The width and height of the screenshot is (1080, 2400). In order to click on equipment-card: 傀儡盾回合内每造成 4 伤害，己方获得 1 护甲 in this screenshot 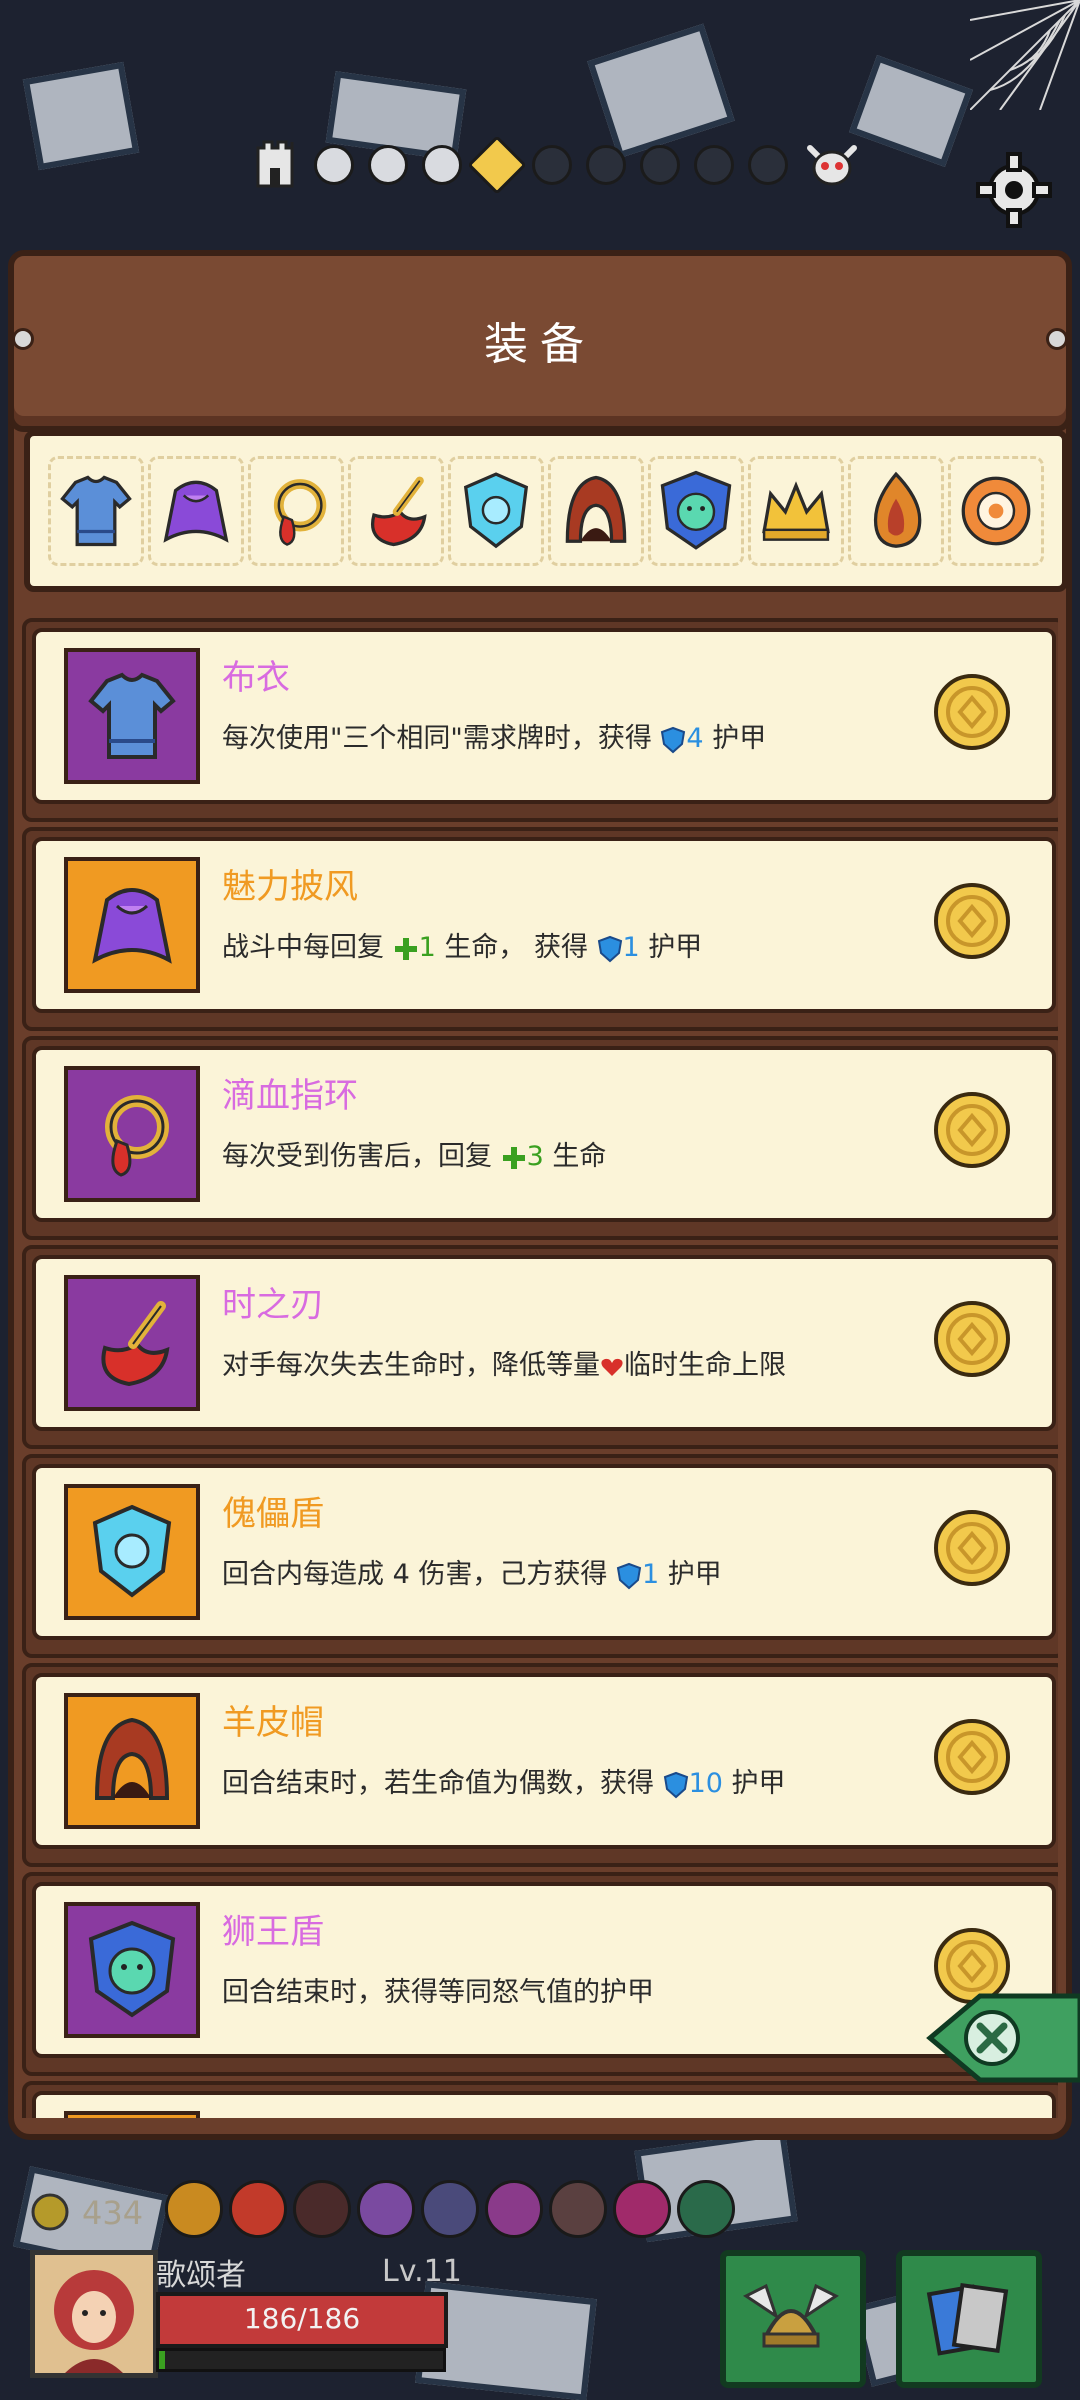, I will do `click(540, 1556)`.